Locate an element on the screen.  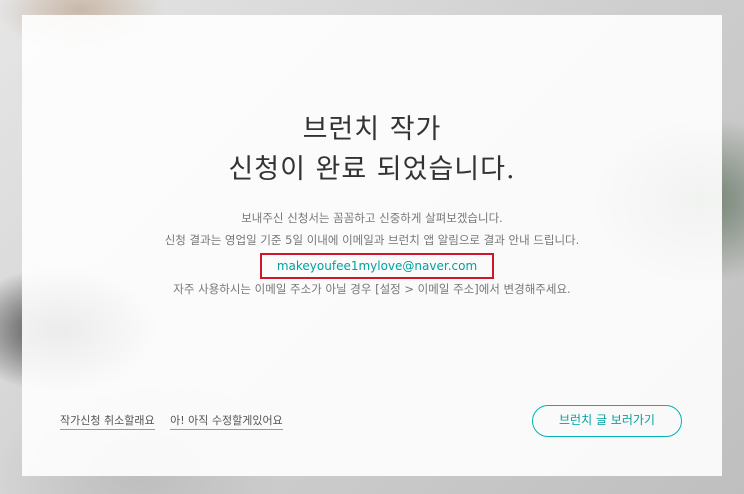
secondary-links: 작가신청 취소할래요 아! 아직 수정할게있어요 is located at coordinates (177, 421).